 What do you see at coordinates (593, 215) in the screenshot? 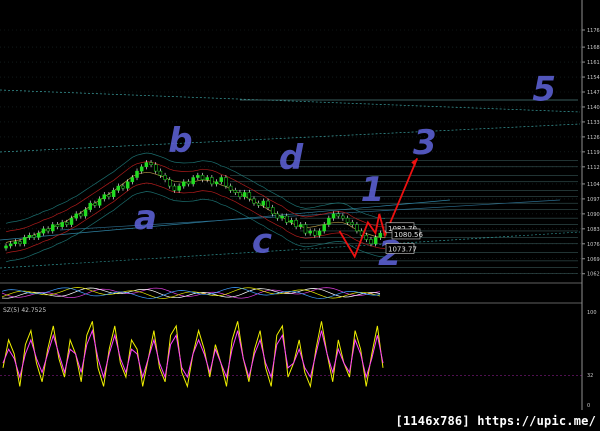
I see `price-tick-label: 1090` at bounding box center [593, 215].